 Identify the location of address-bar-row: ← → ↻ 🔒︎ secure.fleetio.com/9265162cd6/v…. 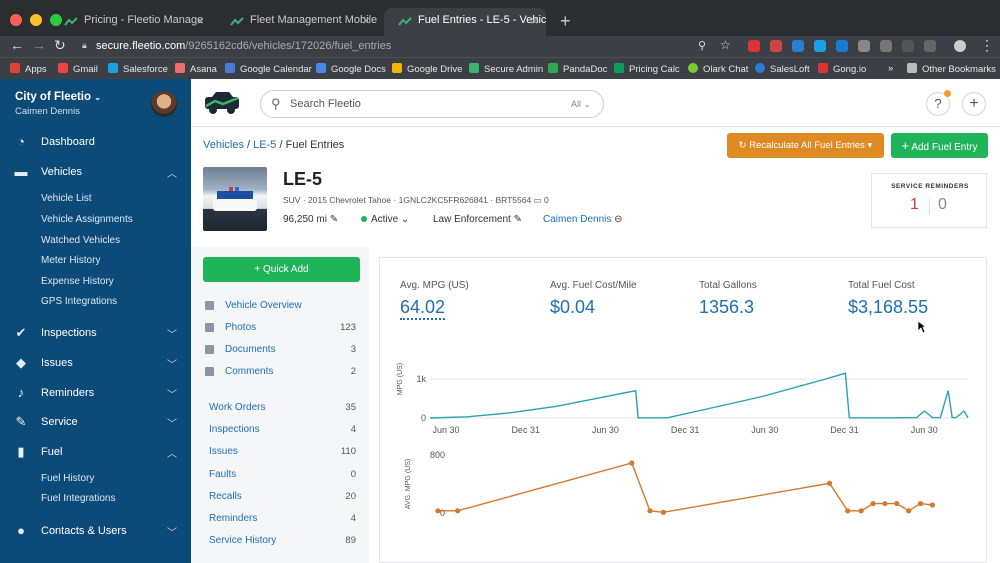
(500, 46).